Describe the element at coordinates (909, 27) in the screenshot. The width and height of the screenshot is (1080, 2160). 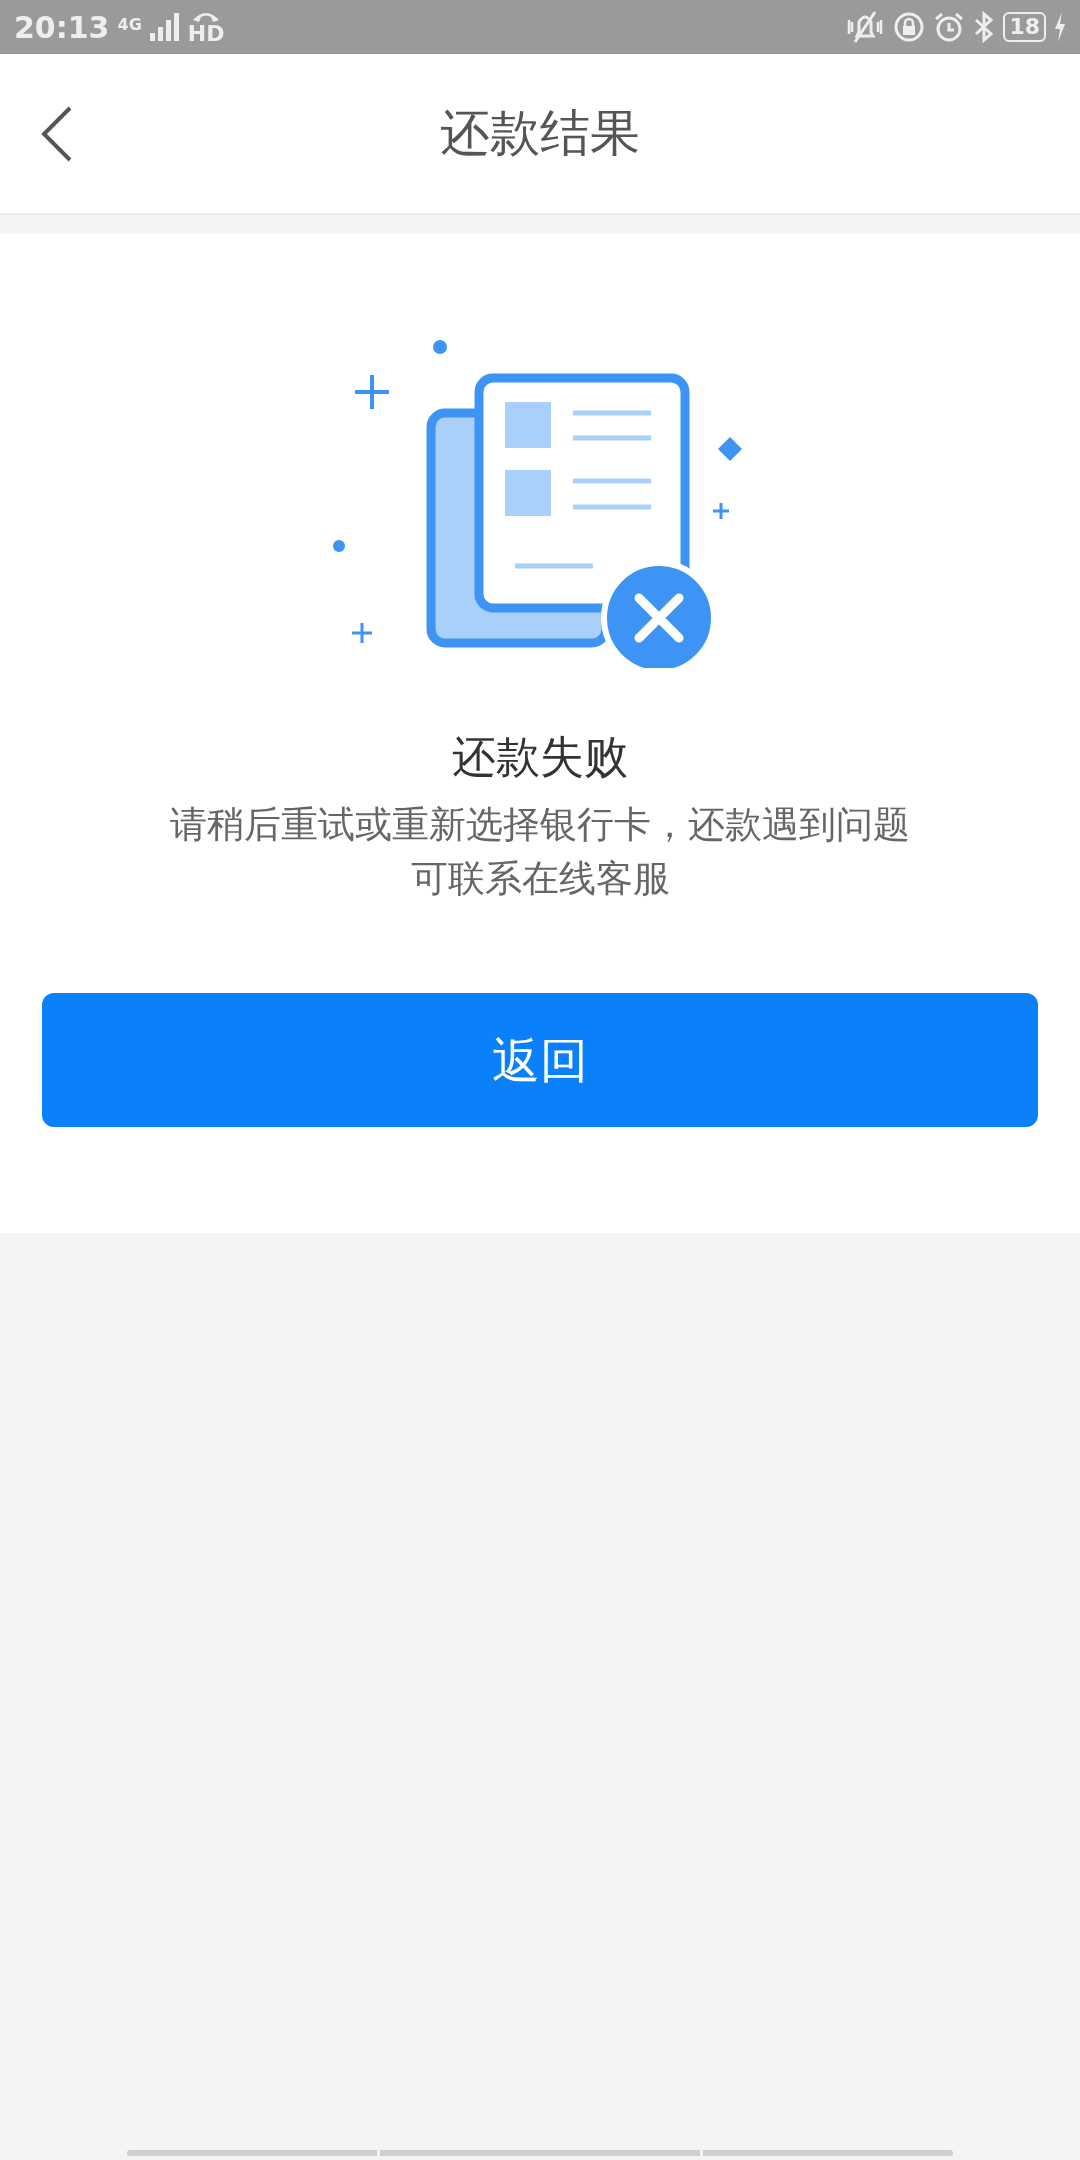
I see `rotation-lock-icon` at that location.